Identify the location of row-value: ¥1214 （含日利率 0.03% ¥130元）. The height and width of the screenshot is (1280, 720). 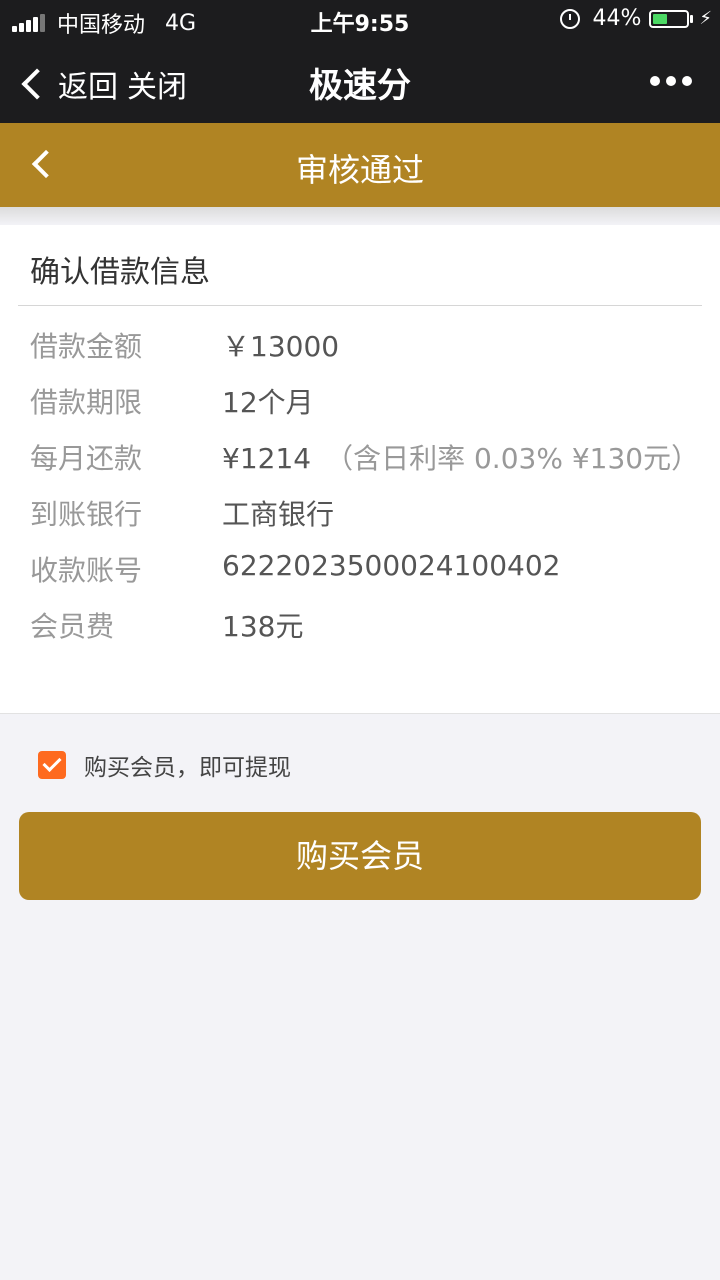
(460, 457).